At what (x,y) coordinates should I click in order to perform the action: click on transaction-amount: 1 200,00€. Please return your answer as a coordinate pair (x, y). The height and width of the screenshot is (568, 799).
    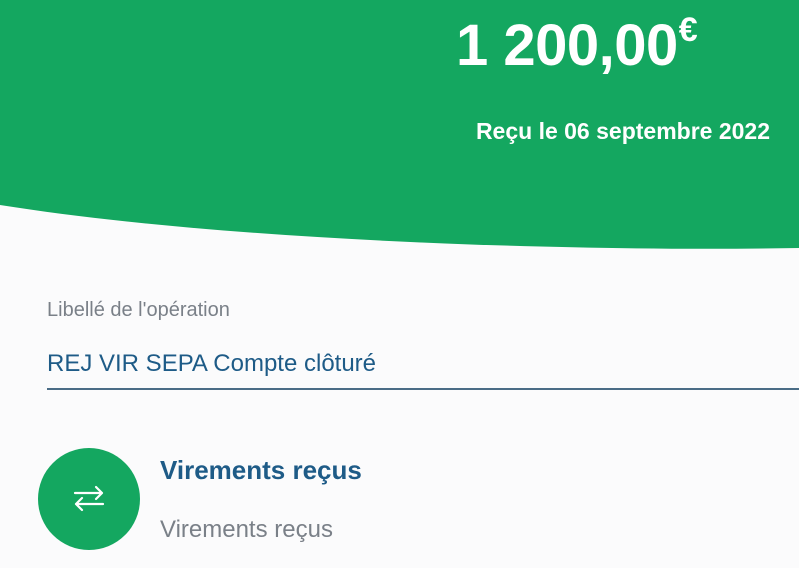
    Looking at the image, I should click on (577, 46).